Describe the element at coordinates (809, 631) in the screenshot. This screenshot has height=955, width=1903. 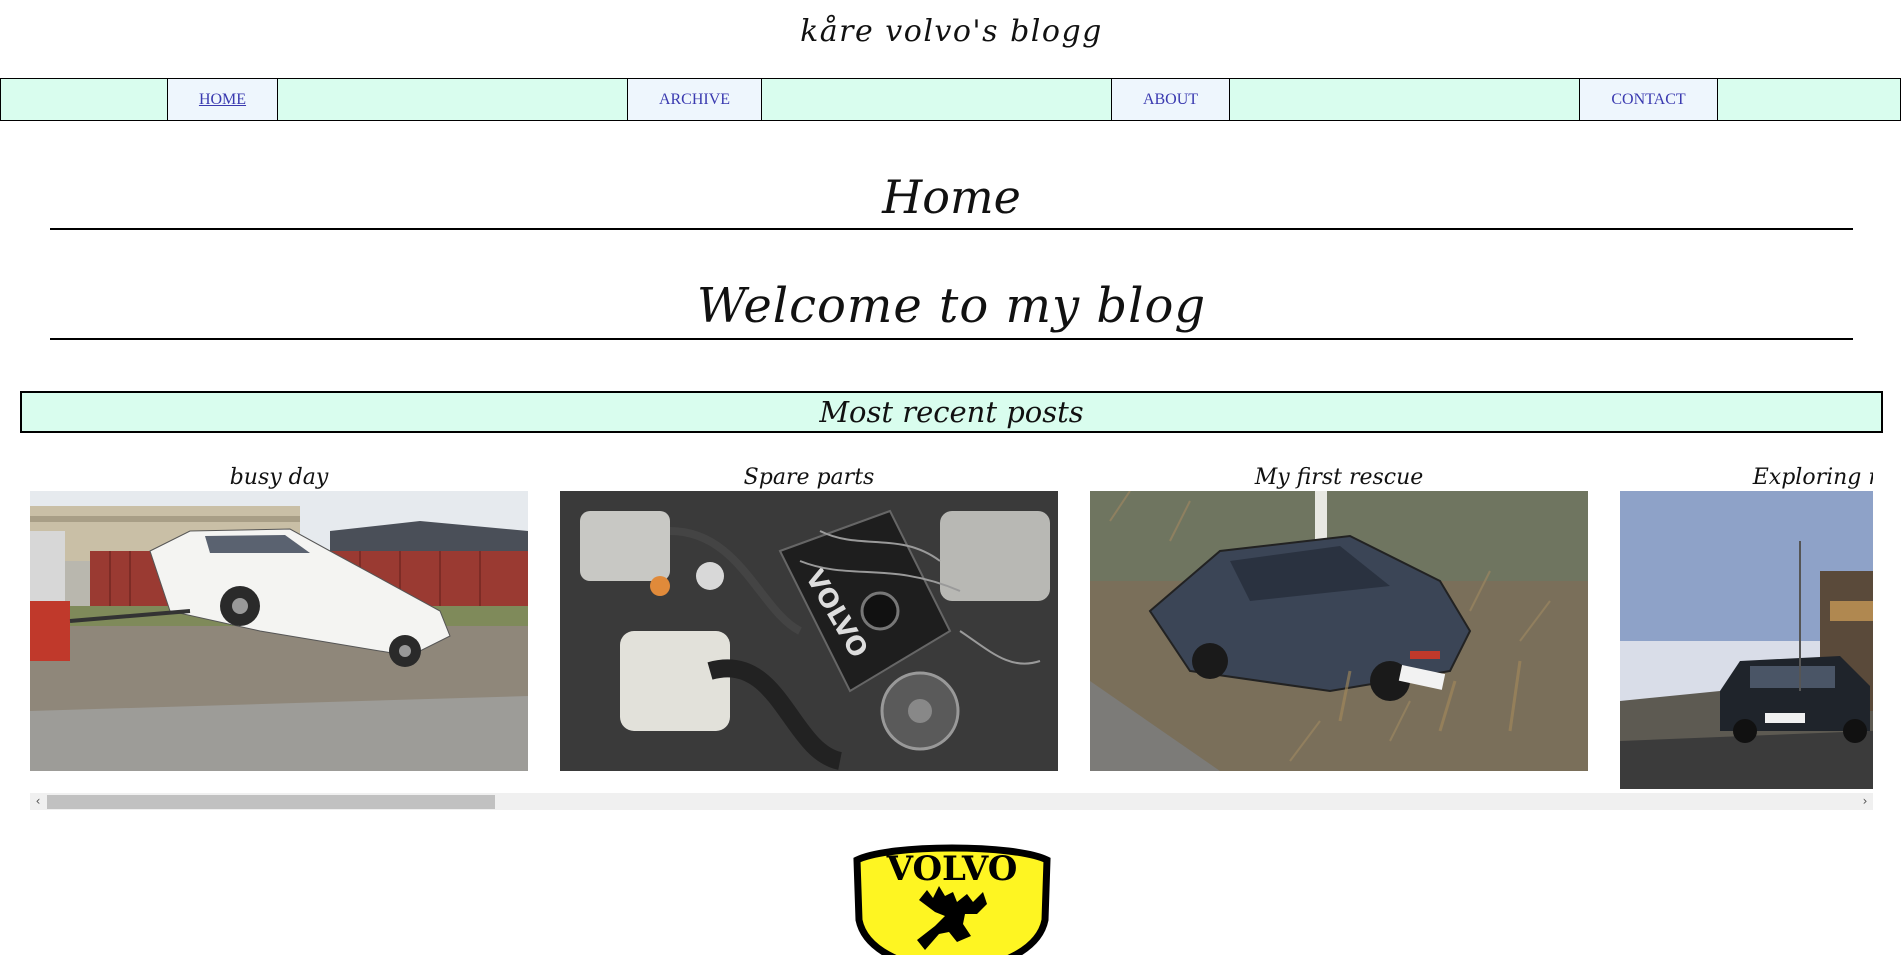
I see `volvo-engine-bay-photo: VOLVO` at that location.